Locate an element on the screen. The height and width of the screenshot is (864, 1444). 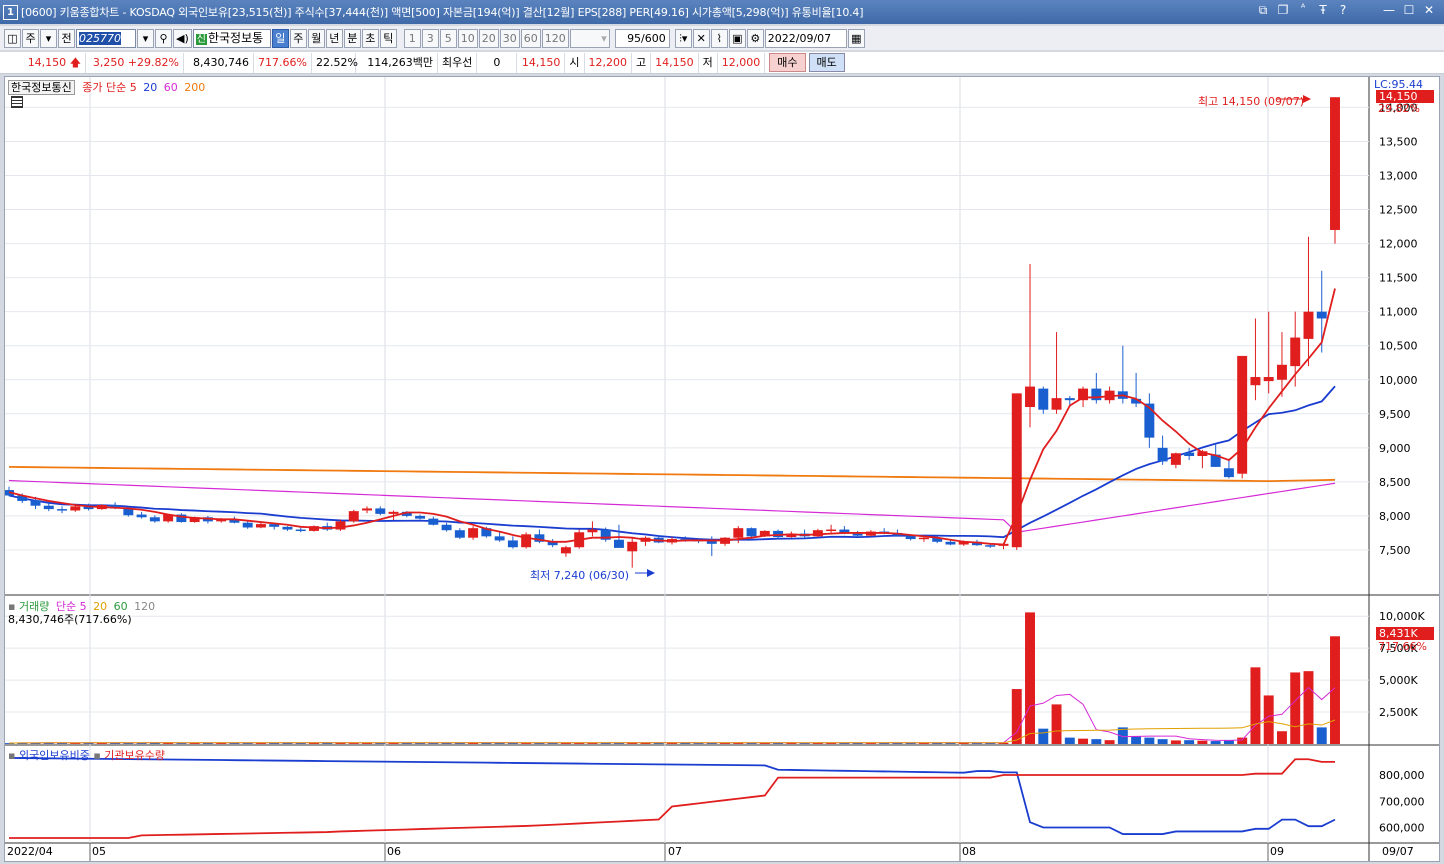
interval-60: 60 is located at coordinates (530, 38).